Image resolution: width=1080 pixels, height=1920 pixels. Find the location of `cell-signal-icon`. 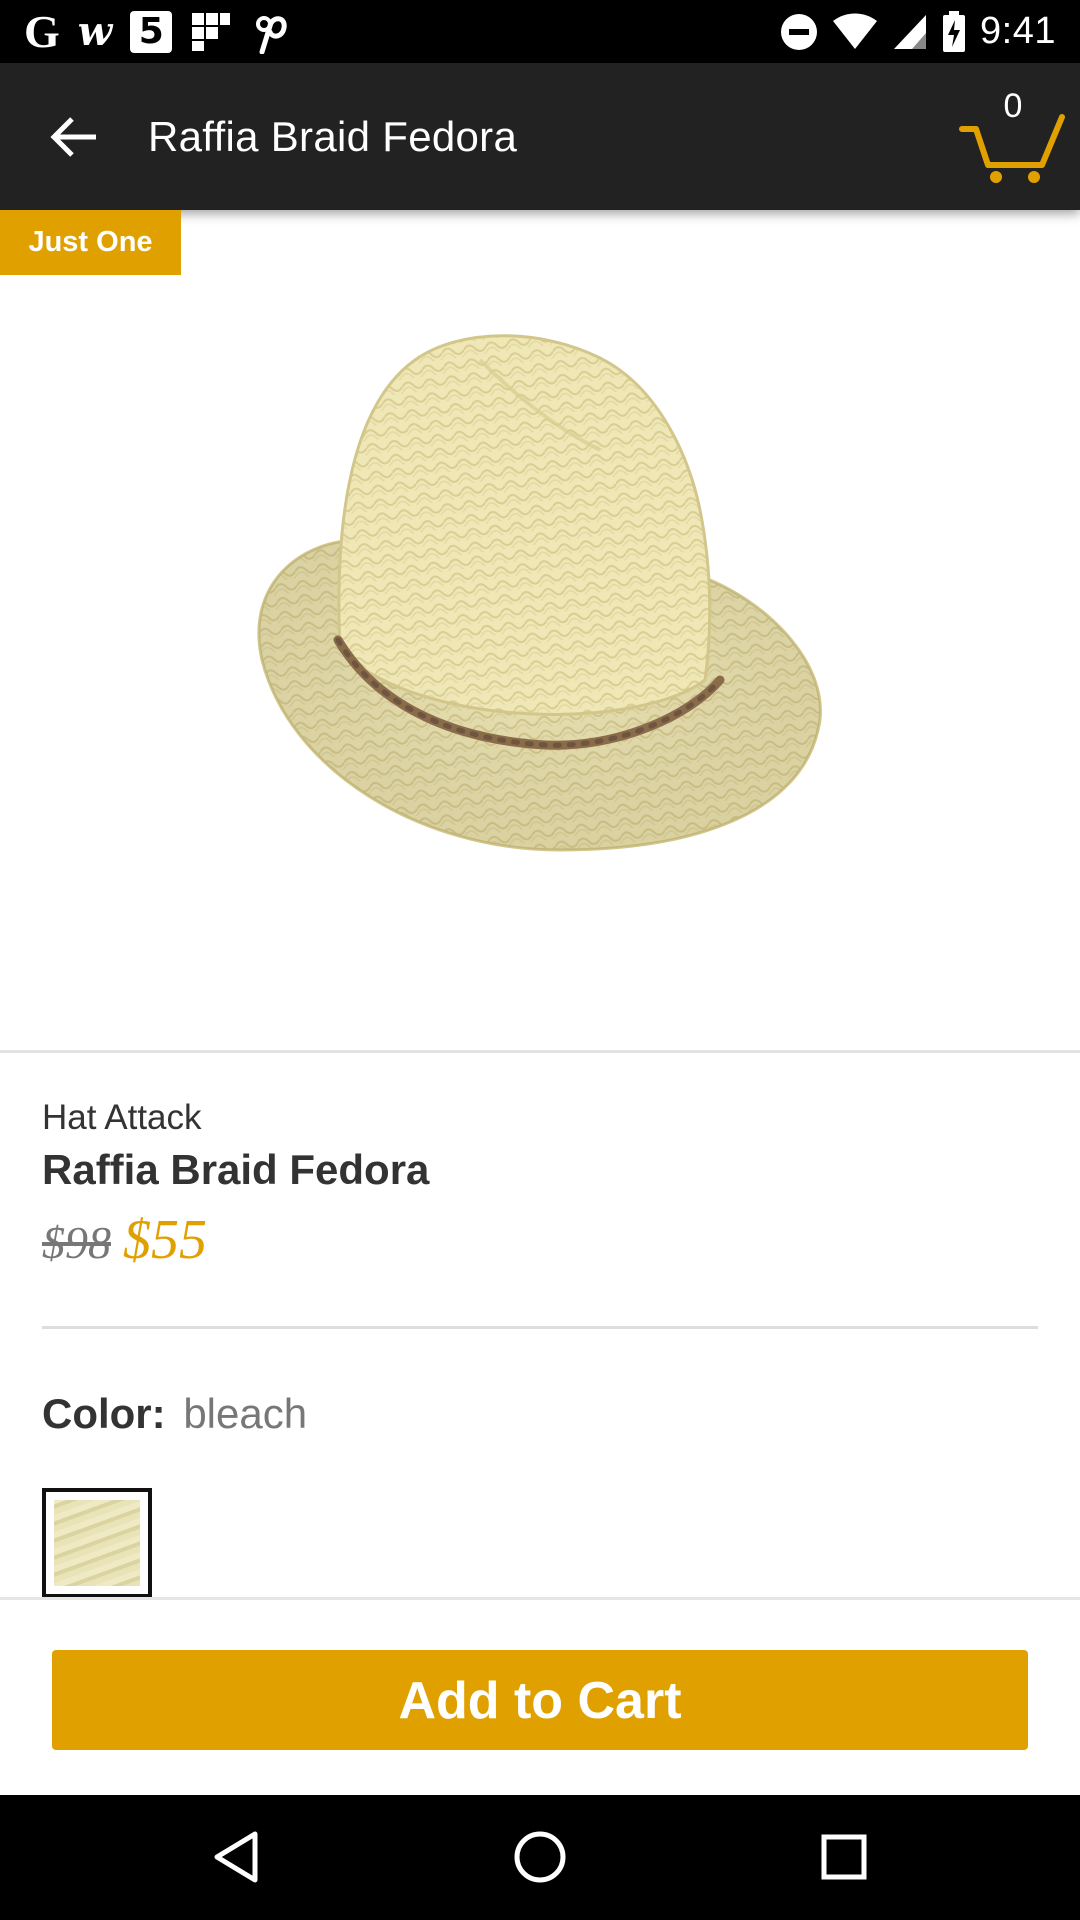

cell-signal-icon is located at coordinates (910, 32).